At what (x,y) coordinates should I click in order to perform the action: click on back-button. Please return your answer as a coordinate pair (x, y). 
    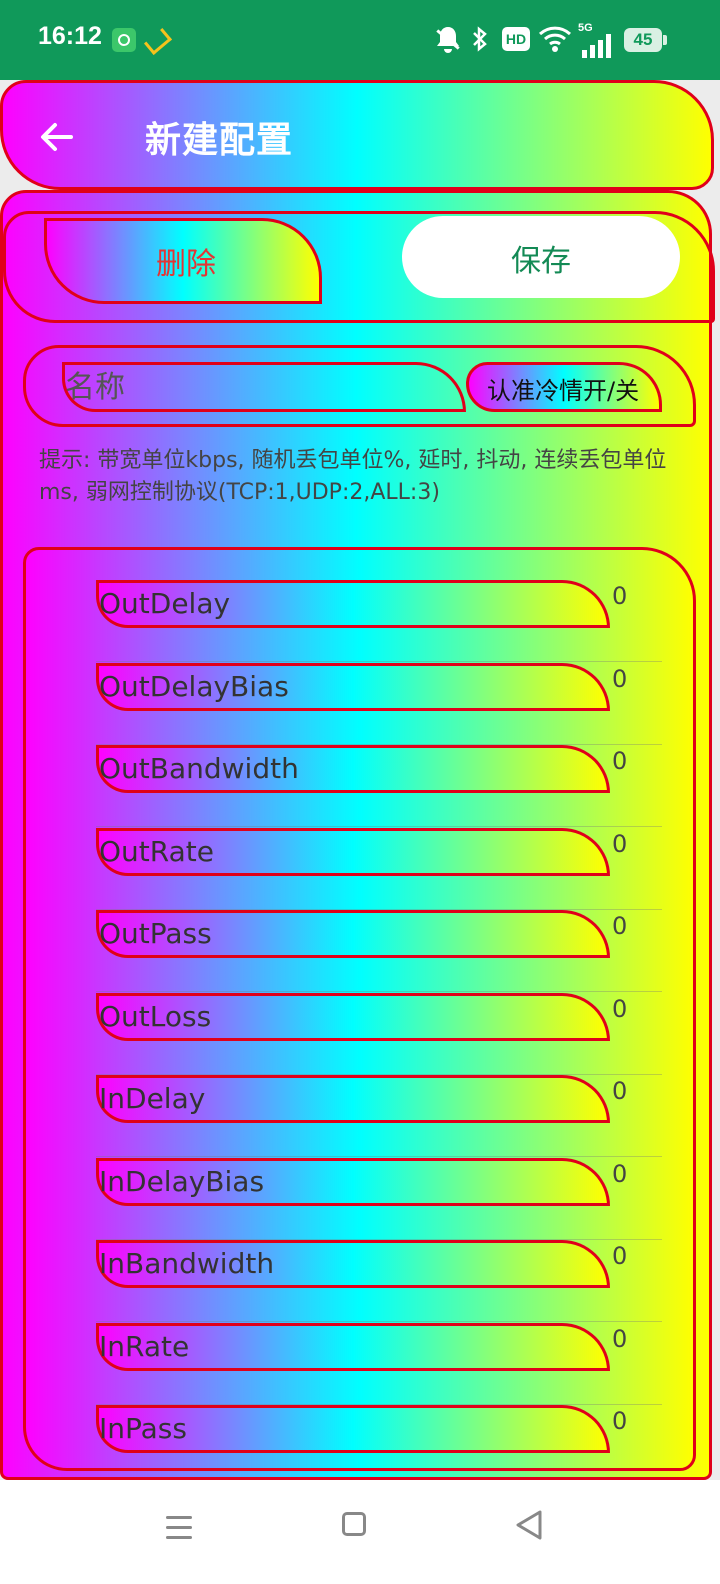
    Looking at the image, I should click on (57, 137).